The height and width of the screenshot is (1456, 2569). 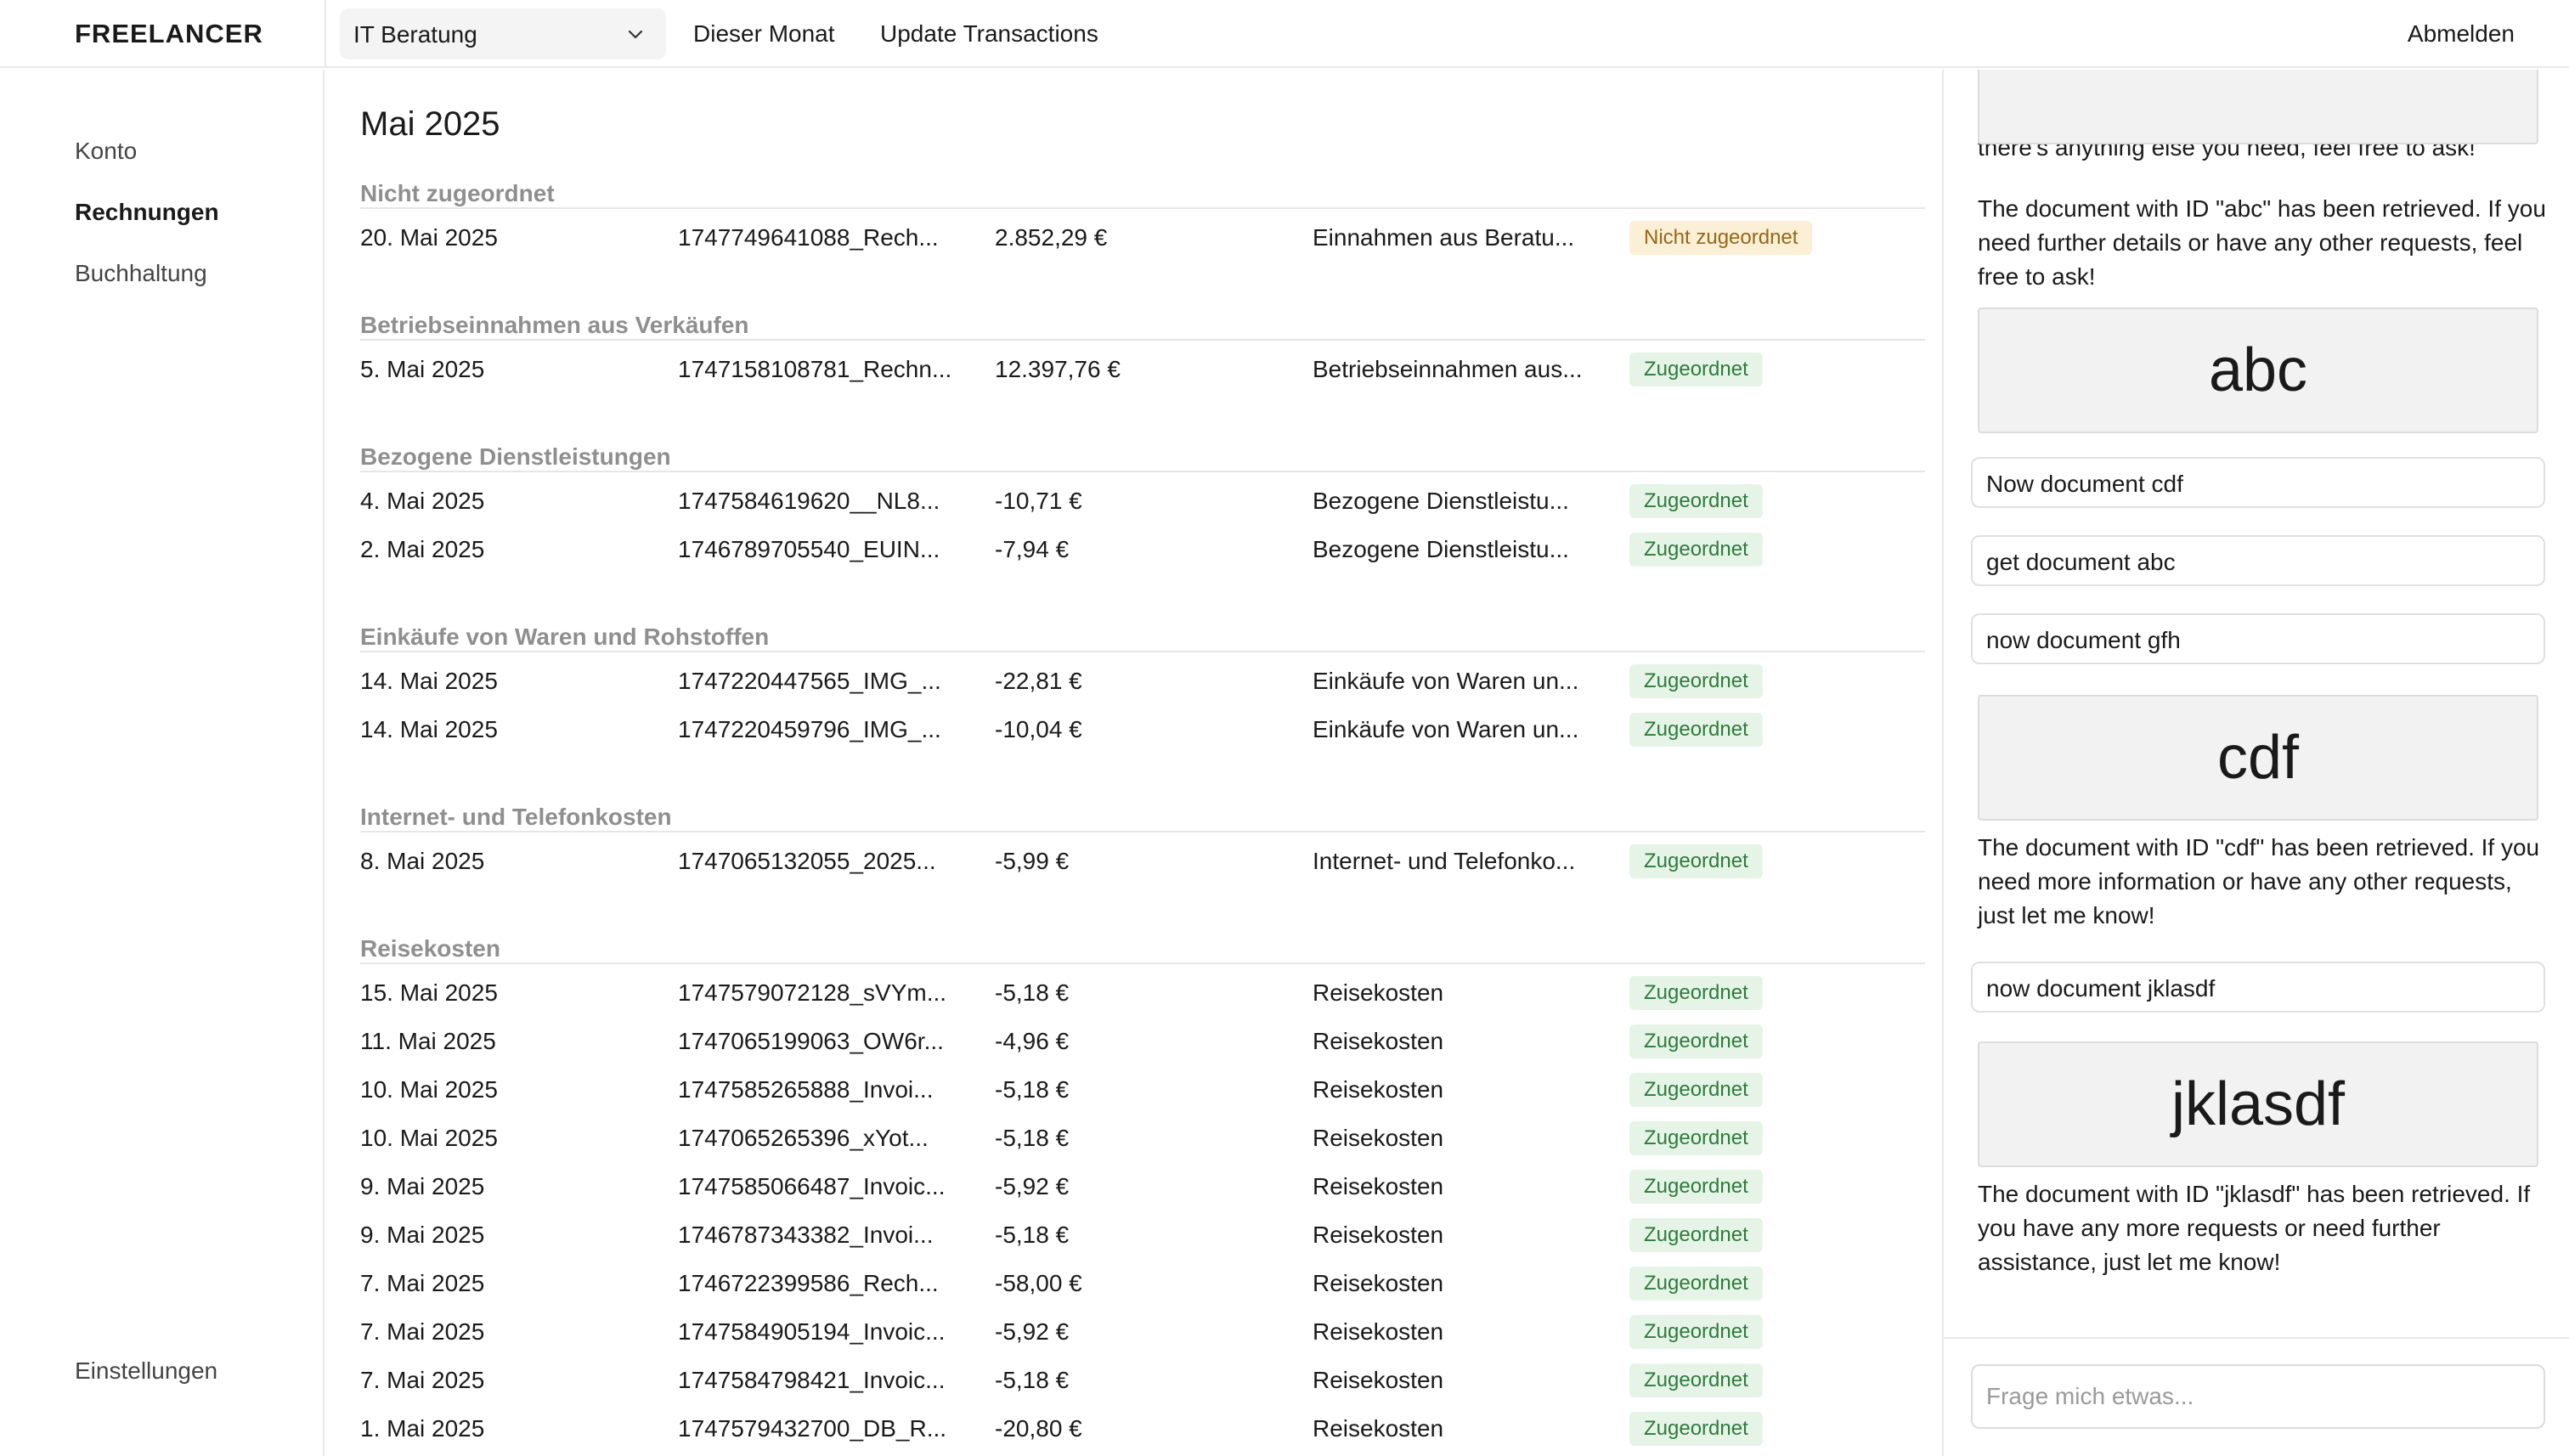 I want to click on document-card, so click(x=2258, y=107).